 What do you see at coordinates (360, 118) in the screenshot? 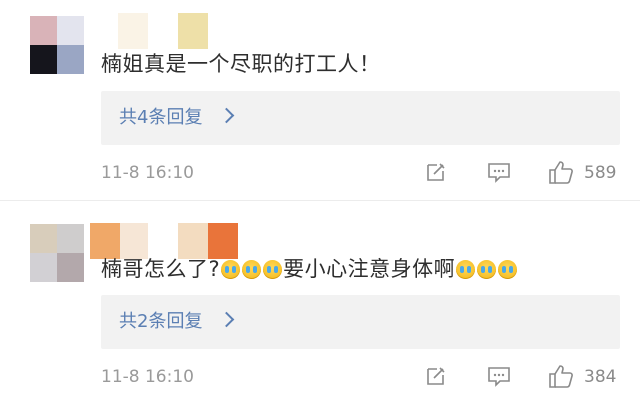
I see `replies-button: 共4条回复` at bounding box center [360, 118].